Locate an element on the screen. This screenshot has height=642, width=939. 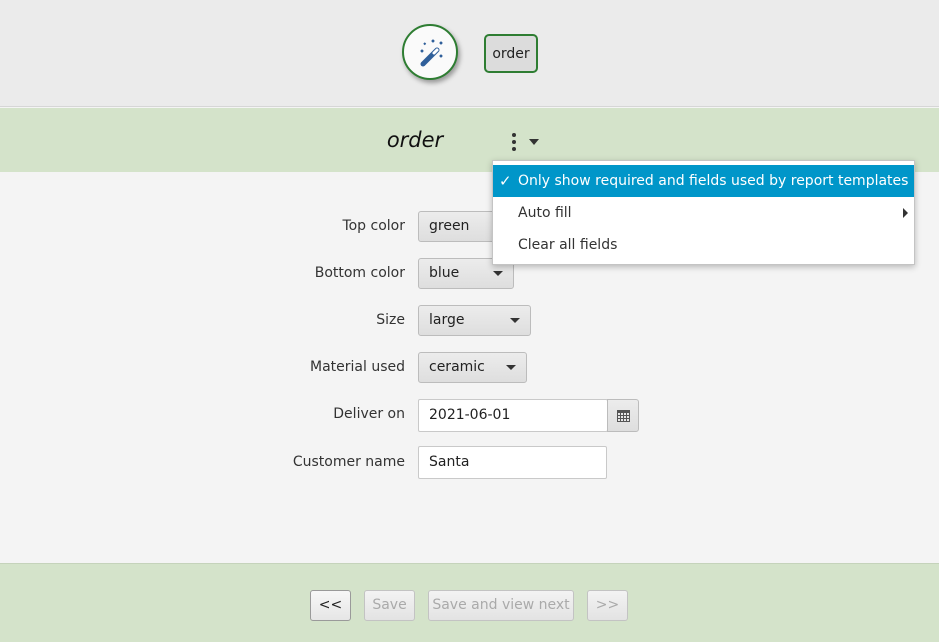
material-select: ceramic is located at coordinates (472, 367).